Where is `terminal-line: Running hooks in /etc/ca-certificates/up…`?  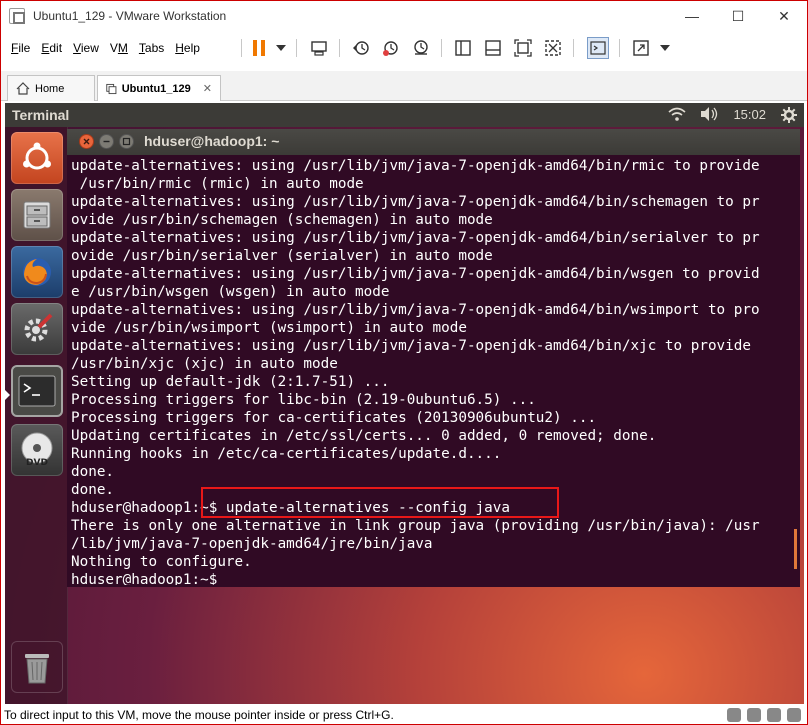 terminal-line: Running hooks in /etc/ca-certificates/up… is located at coordinates (286, 454).